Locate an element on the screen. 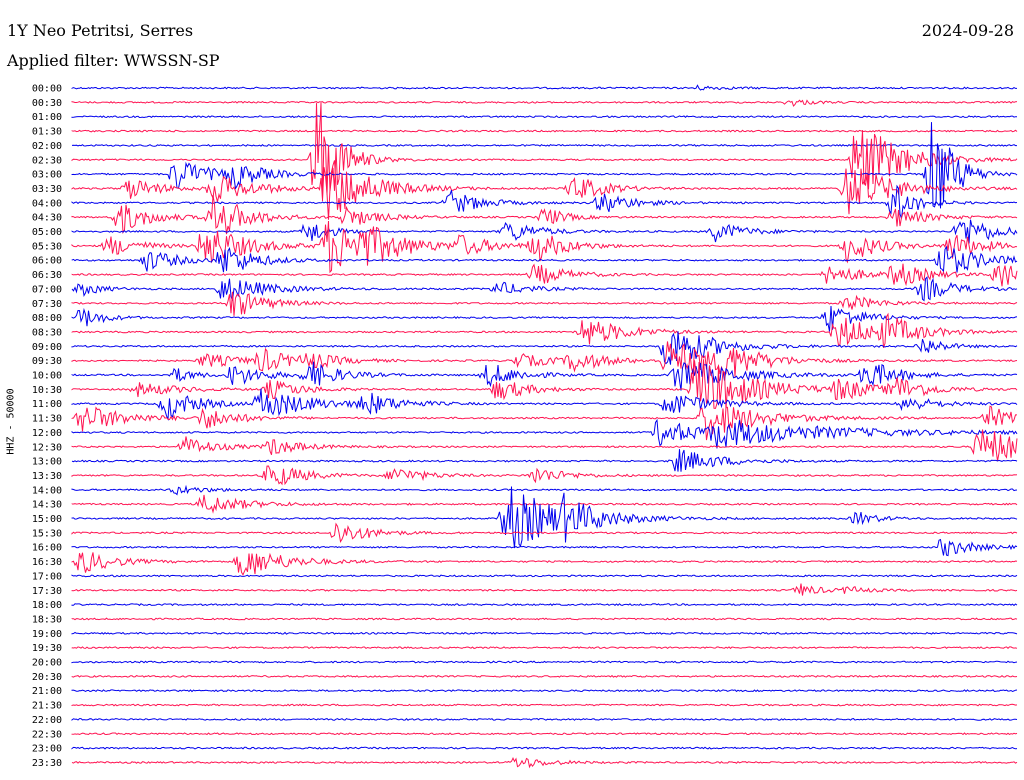  row-time-label: 09:30 is located at coordinates (47, 361).